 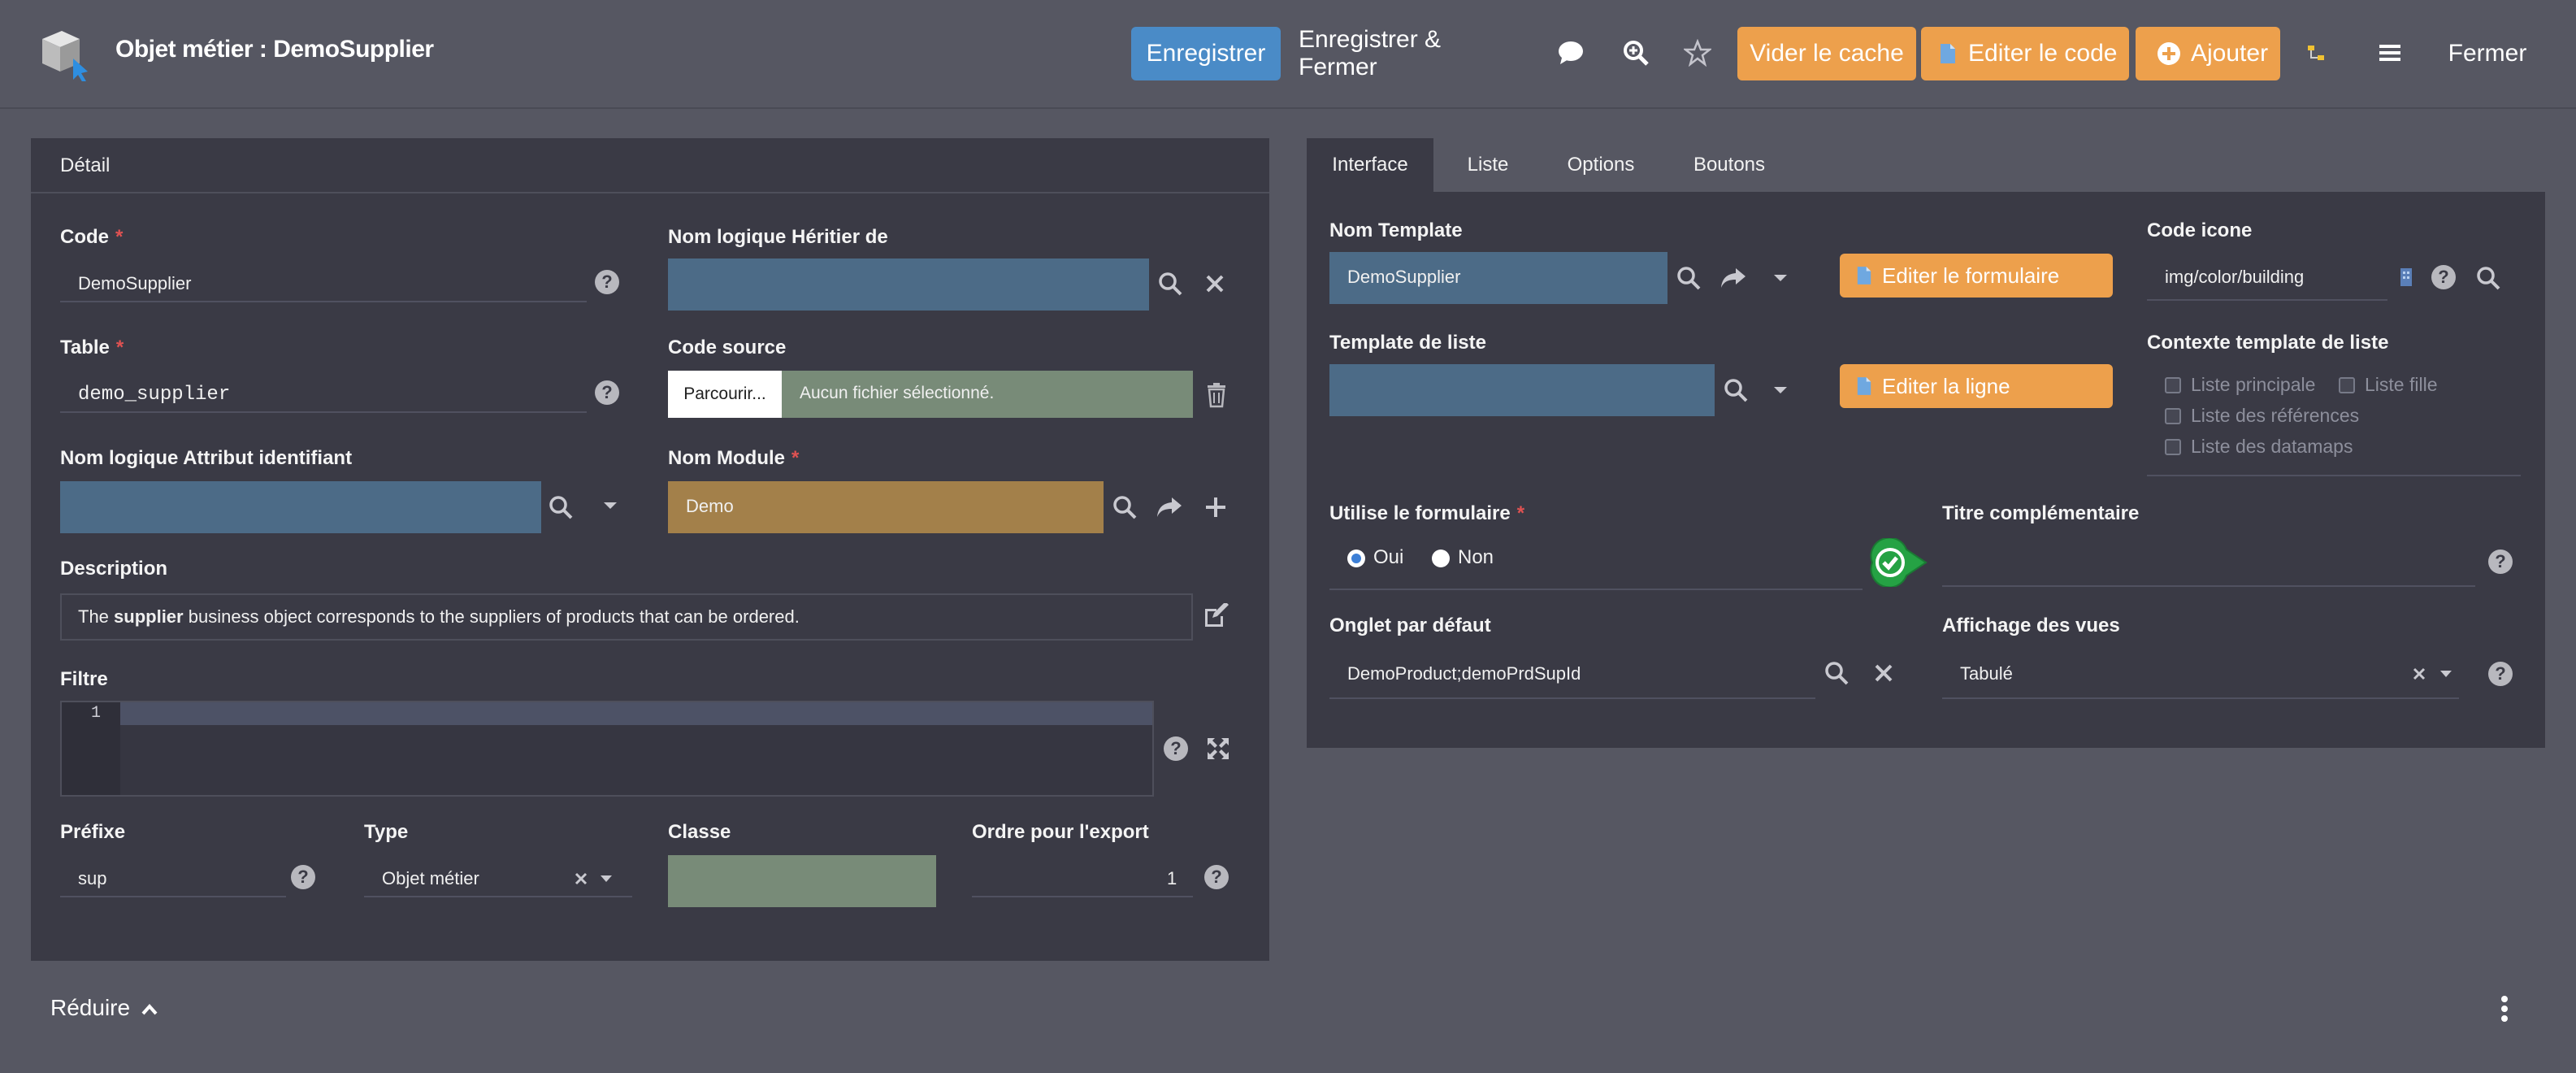 What do you see at coordinates (1601, 165) in the screenshot?
I see `tab-options: Options` at bounding box center [1601, 165].